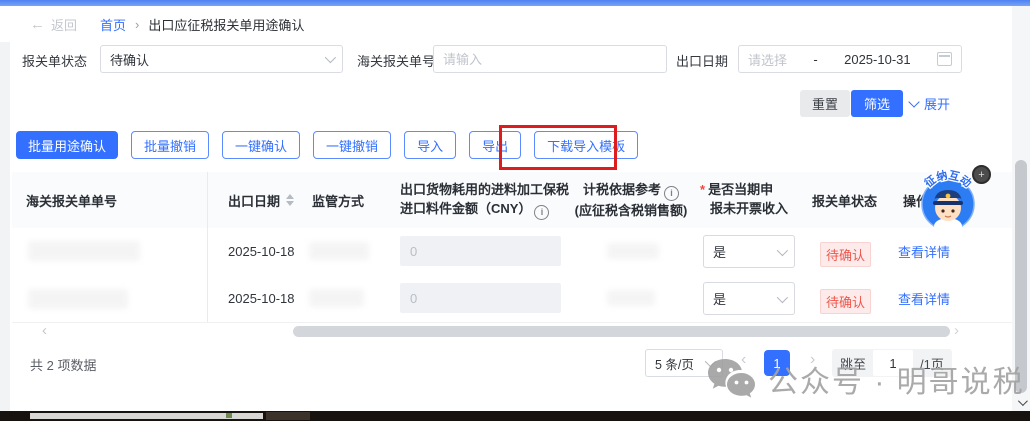 Image resolution: width=1030 pixels, height=421 pixels. Describe the element at coordinates (674, 364) in the screenshot. I see `page-size-value: 5 条/页` at that location.